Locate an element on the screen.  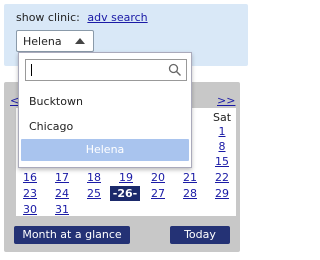
show-clinic-label: show clinic: is located at coordinates (48, 17).